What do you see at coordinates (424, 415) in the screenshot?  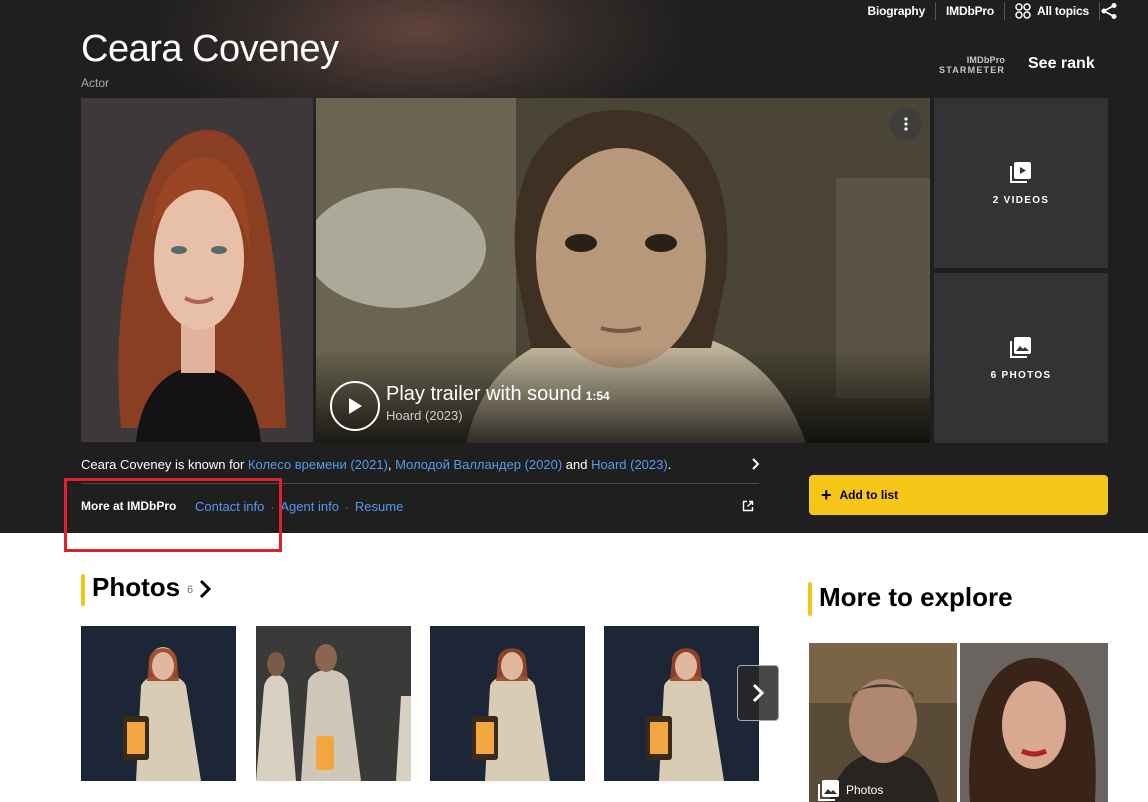 I see `trailer-title: Hoard (2023)` at bounding box center [424, 415].